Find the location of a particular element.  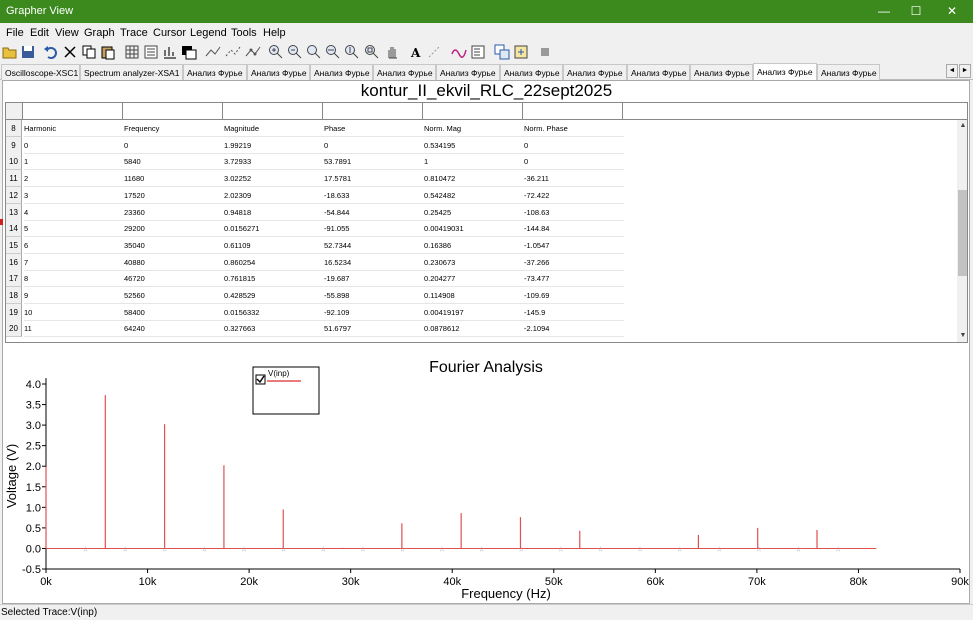

table-cell: 0.860254 is located at coordinates (274, 262).